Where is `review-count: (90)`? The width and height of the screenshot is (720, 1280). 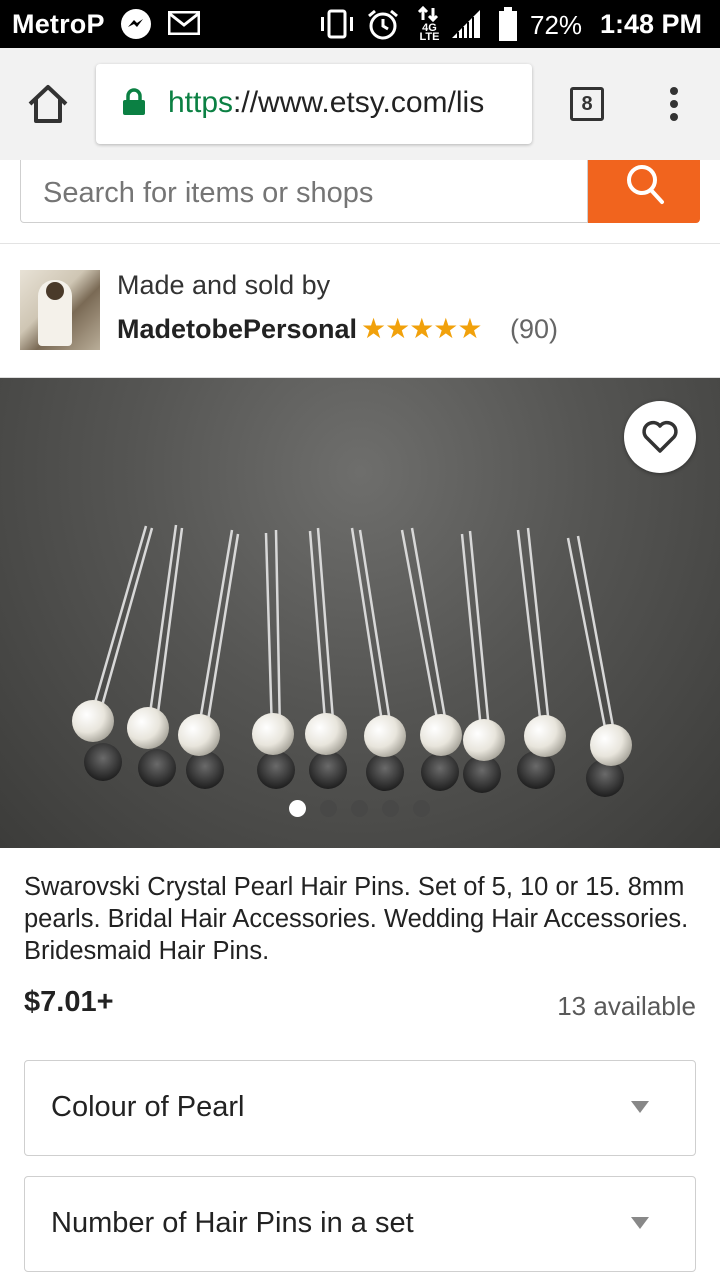 review-count: (90) is located at coordinates (534, 329).